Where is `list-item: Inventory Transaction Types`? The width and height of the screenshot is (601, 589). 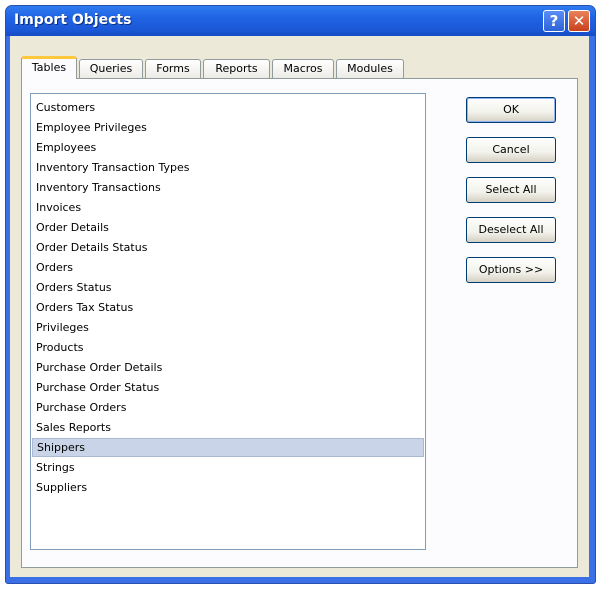 list-item: Inventory Transaction Types is located at coordinates (228, 167).